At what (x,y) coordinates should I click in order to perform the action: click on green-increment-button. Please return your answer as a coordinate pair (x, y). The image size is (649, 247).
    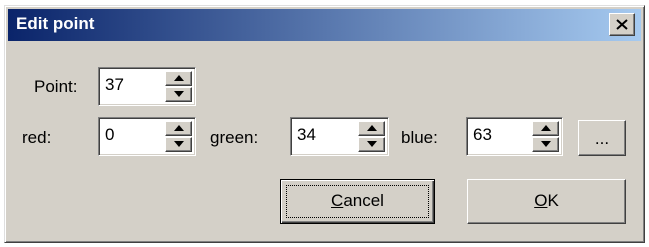
    Looking at the image, I should click on (371, 128).